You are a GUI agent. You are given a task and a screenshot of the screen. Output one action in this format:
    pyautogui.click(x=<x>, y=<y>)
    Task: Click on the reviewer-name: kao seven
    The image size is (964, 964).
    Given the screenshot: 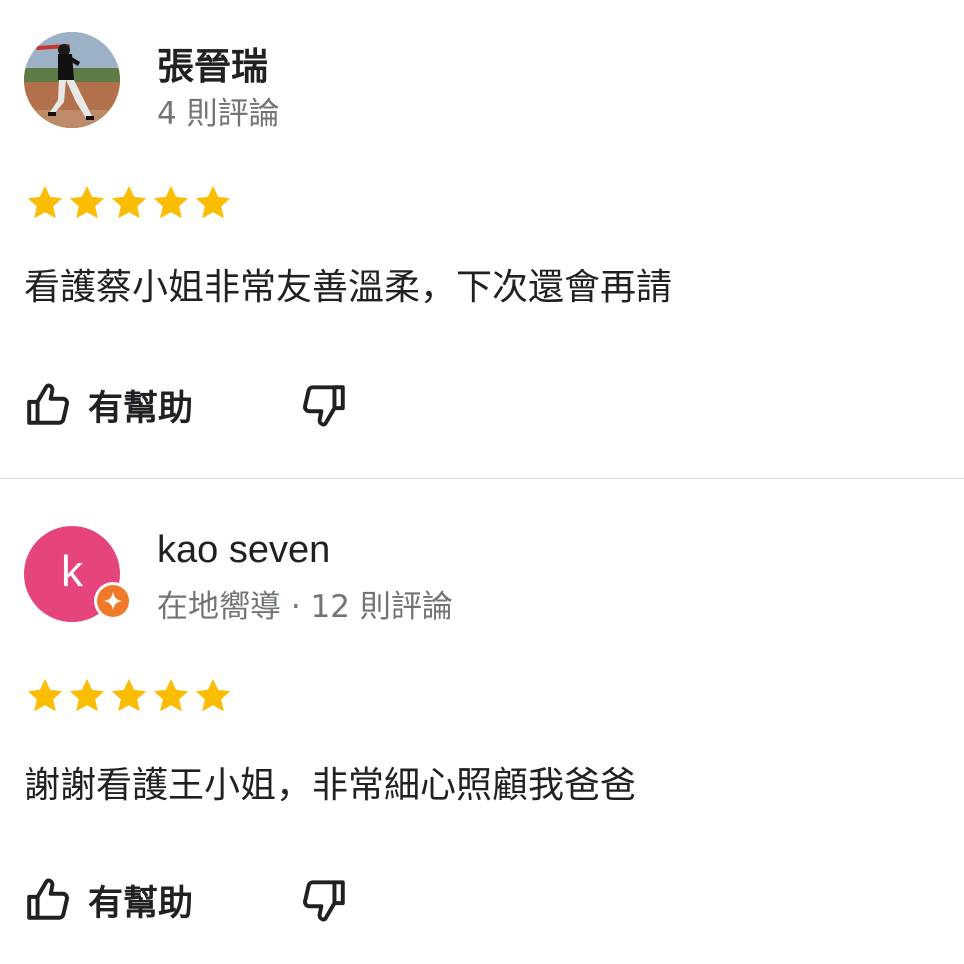 What is the action you would take?
    pyautogui.click(x=243, y=550)
    